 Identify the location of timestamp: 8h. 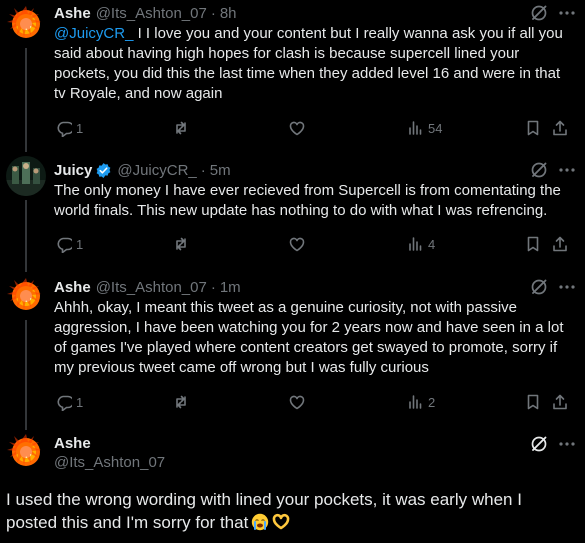
(228, 13).